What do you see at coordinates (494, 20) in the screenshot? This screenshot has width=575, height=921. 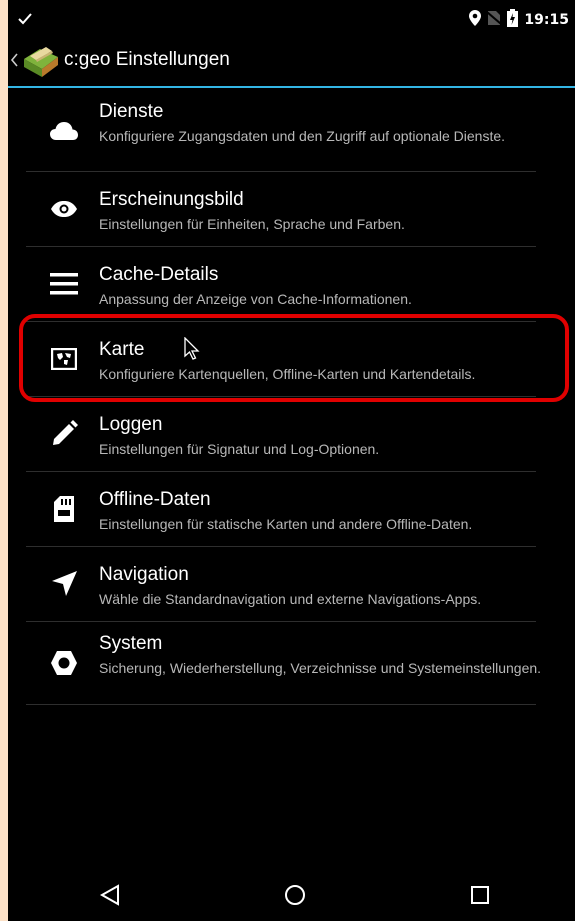 I see `no-sim-icon` at bounding box center [494, 20].